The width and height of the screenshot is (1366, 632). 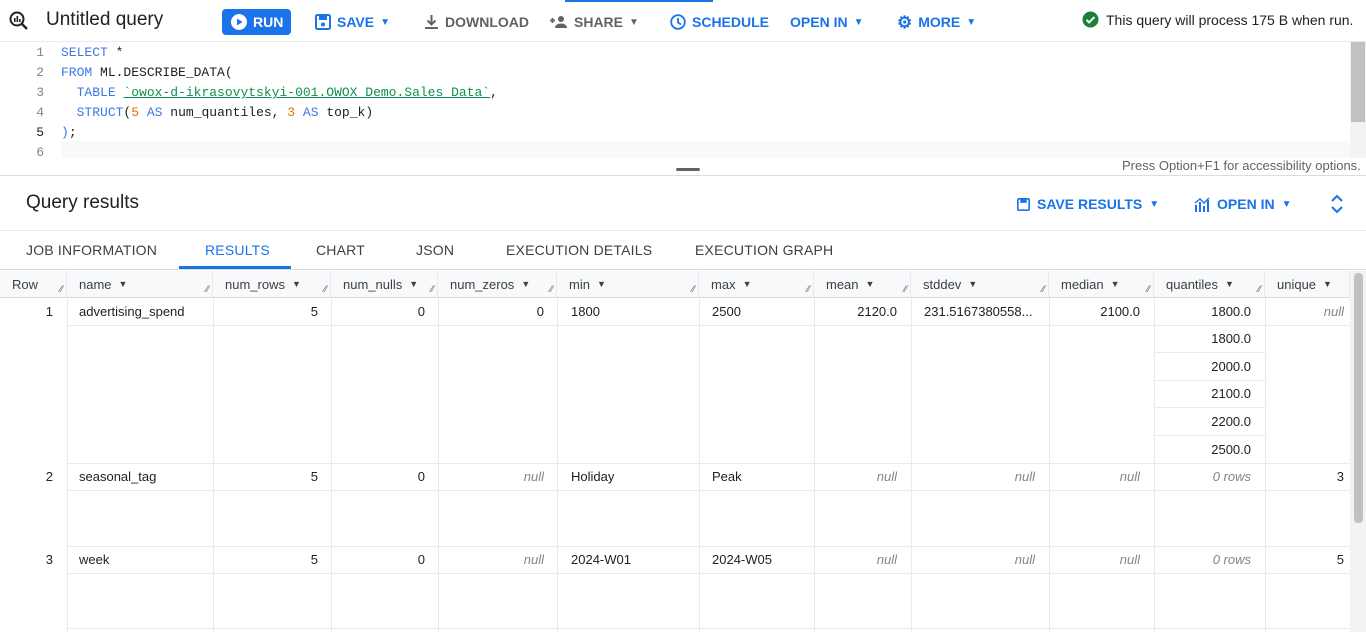 I want to click on cell-quantile: 2200.0, so click(x=1202, y=421).